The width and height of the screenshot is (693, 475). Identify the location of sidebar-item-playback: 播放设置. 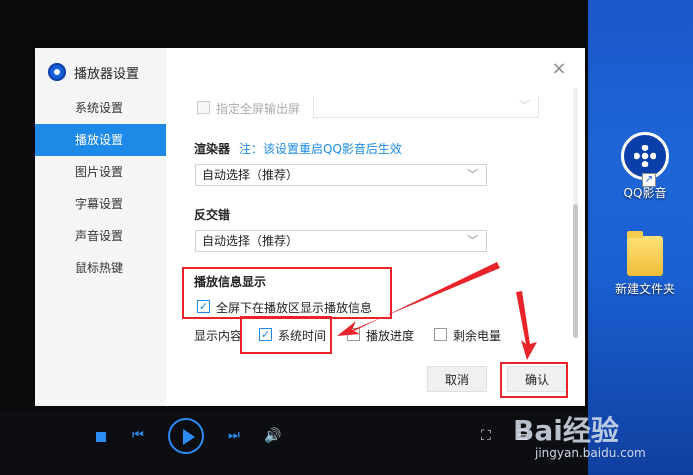
(100, 140).